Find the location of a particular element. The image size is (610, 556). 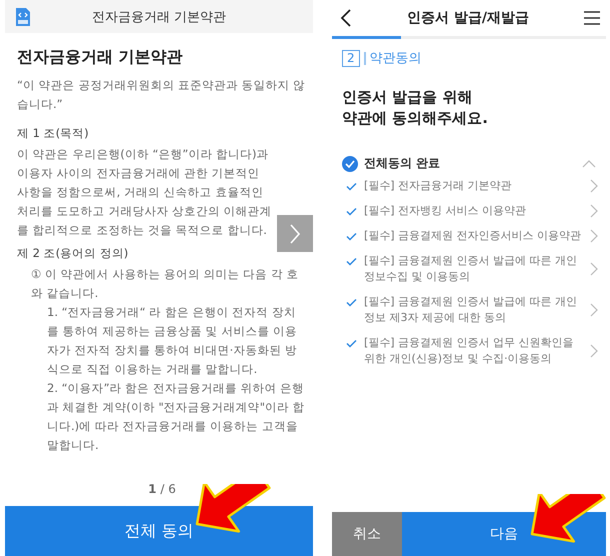

heading-line: 인증서 발급을 위해 is located at coordinates (408, 97).